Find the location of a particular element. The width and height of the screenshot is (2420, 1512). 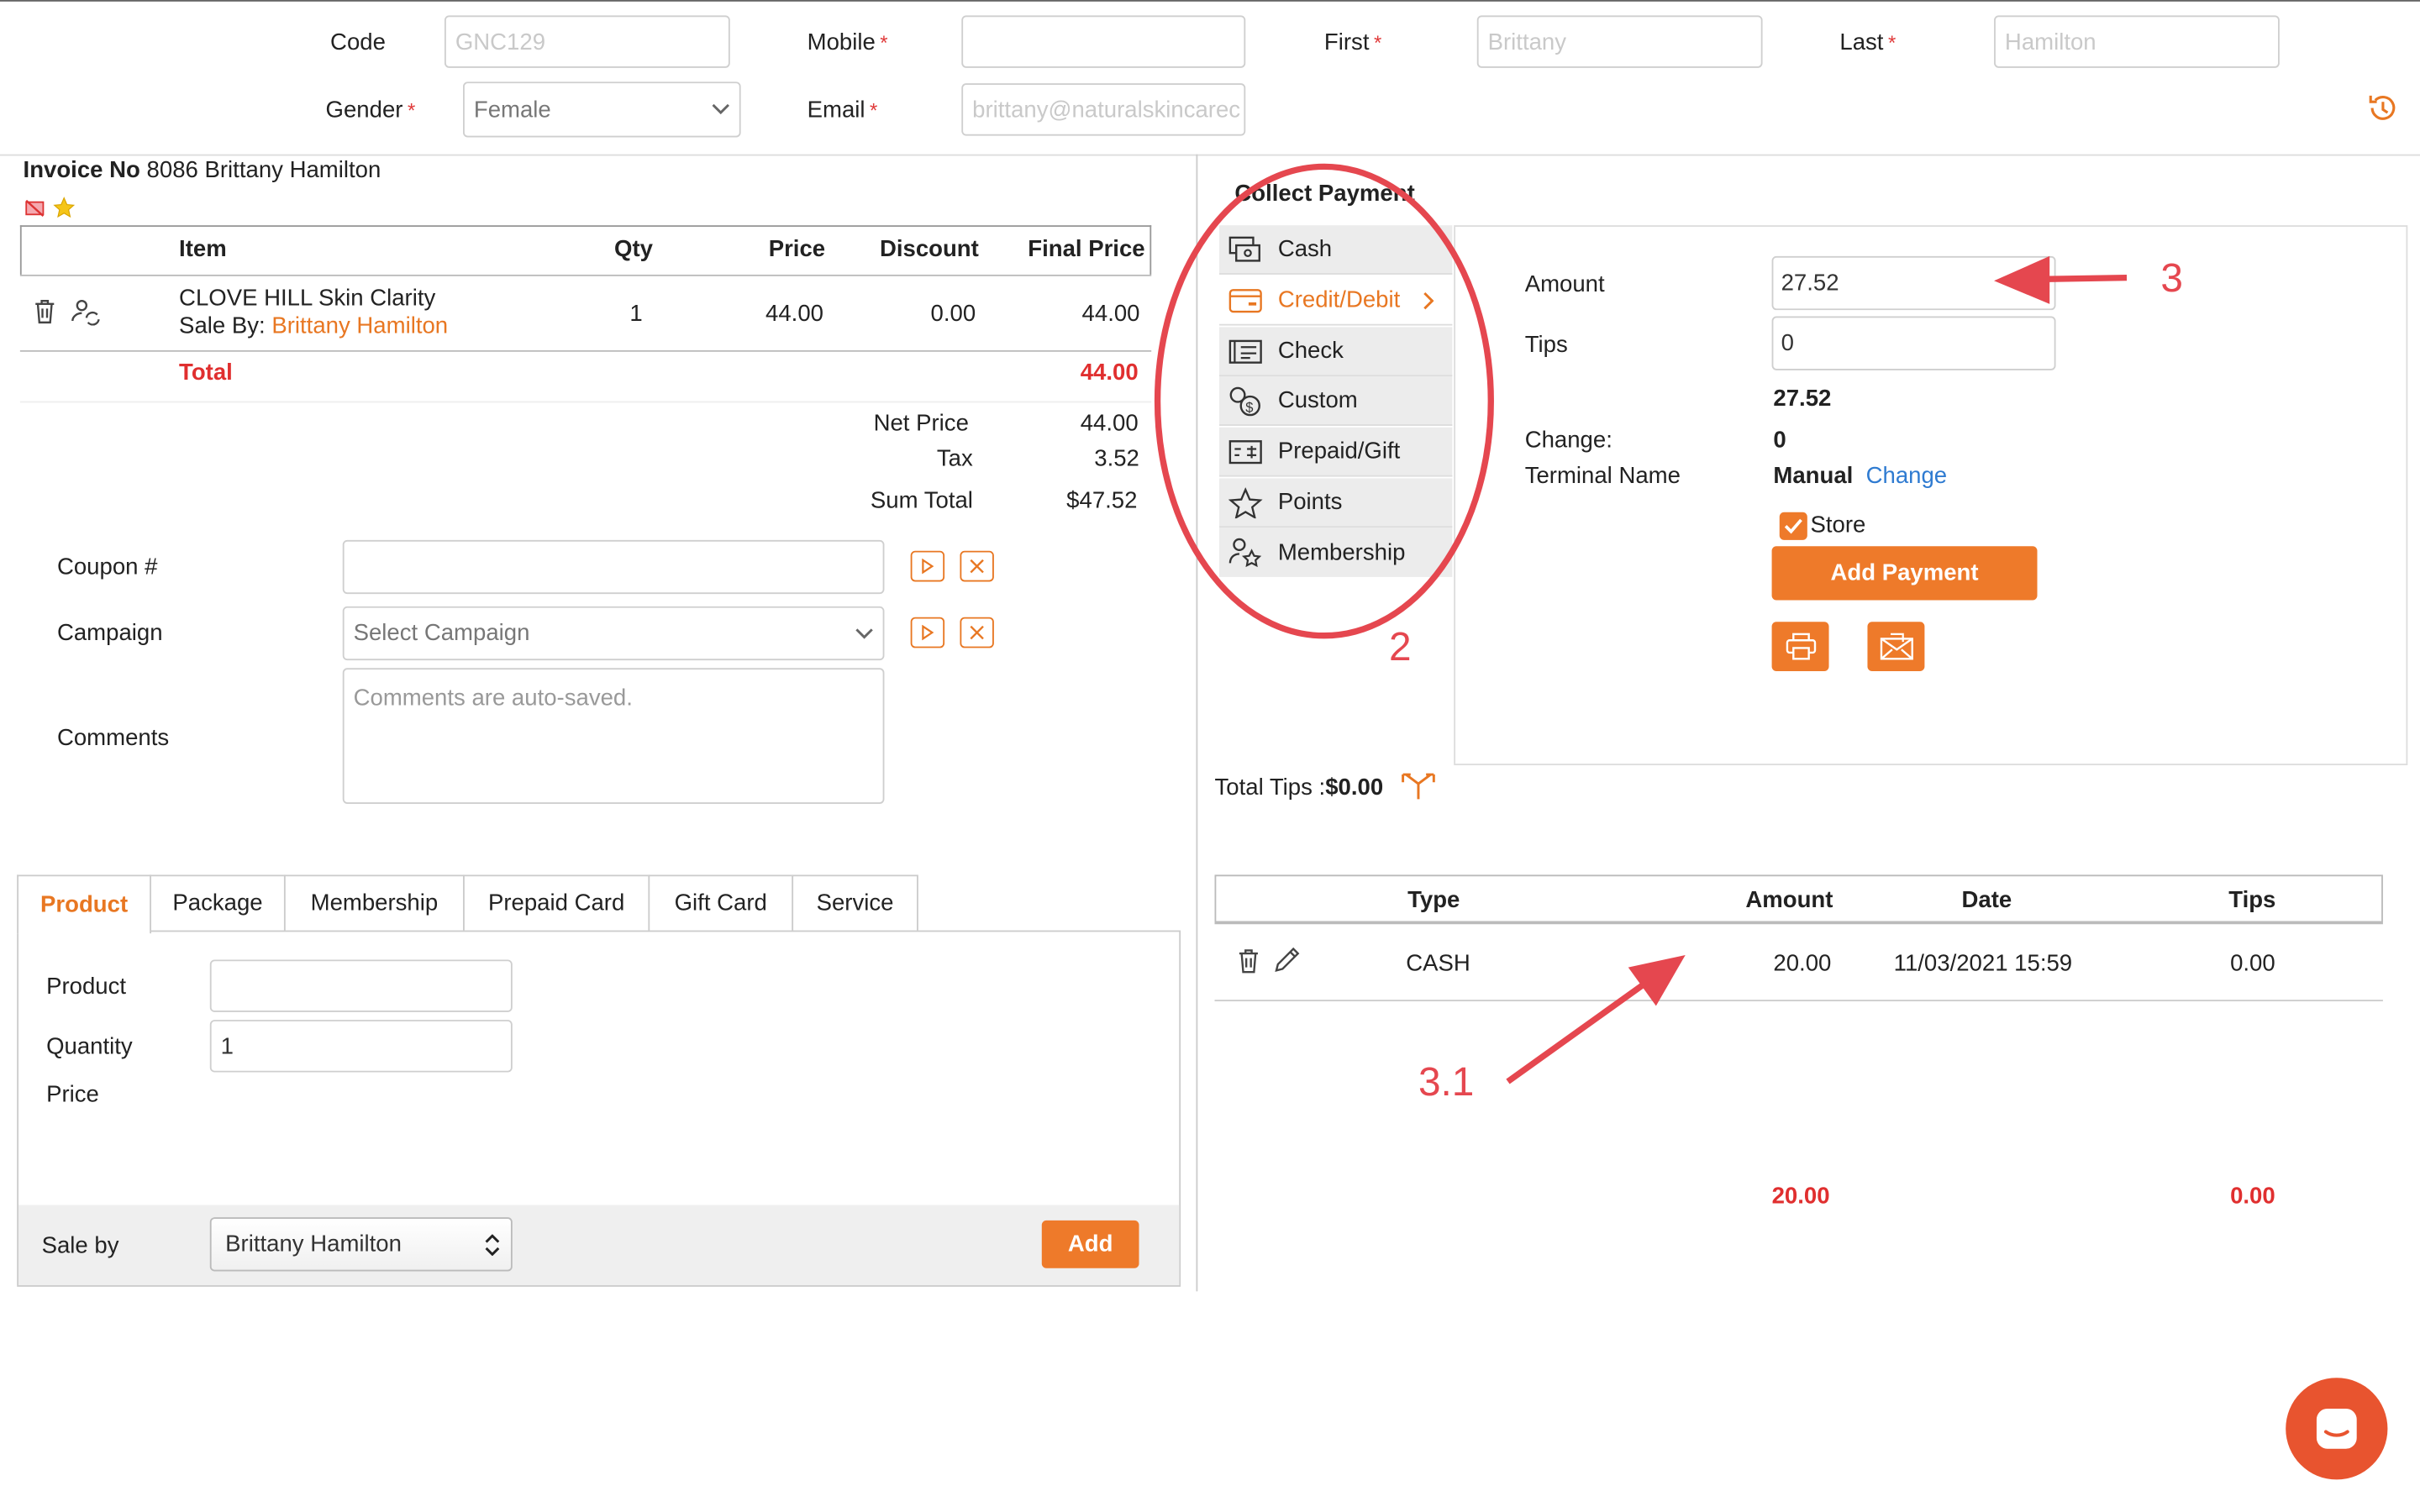

last-name-label: Last * is located at coordinates (1868, 42).